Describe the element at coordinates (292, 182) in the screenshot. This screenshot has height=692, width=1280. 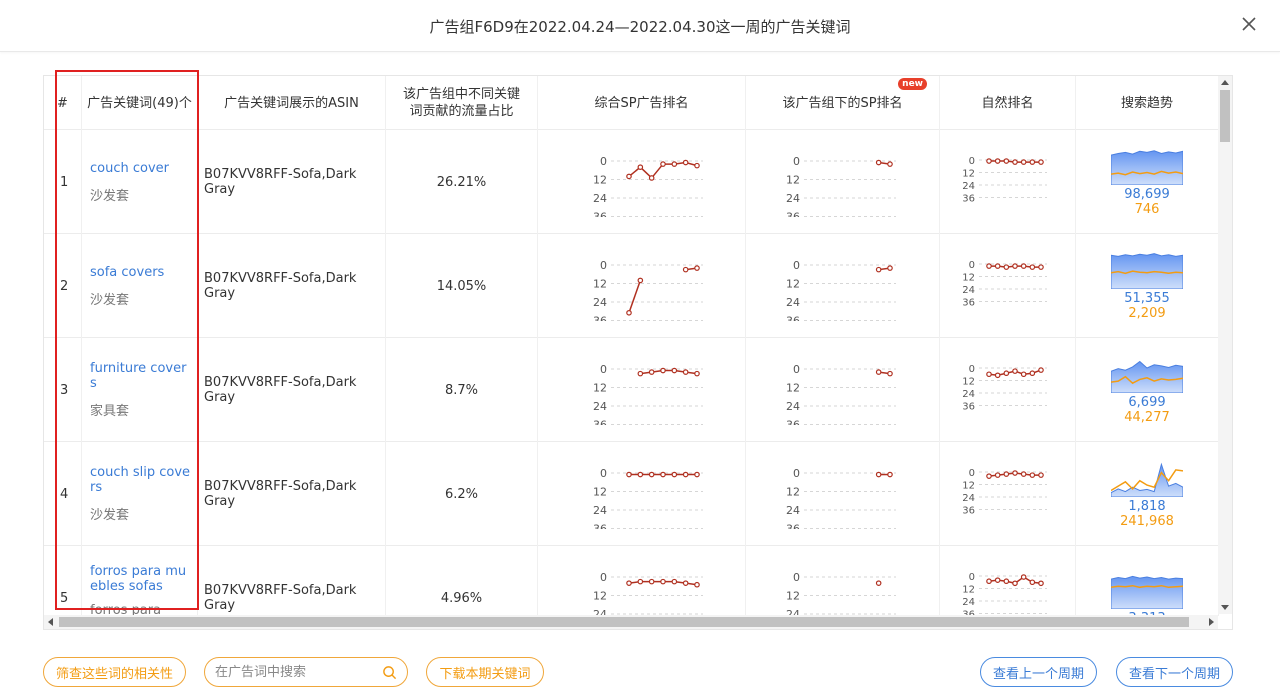
I see `asin-cell: B07KVV8RFF-Sofa,Dark Gray` at that location.